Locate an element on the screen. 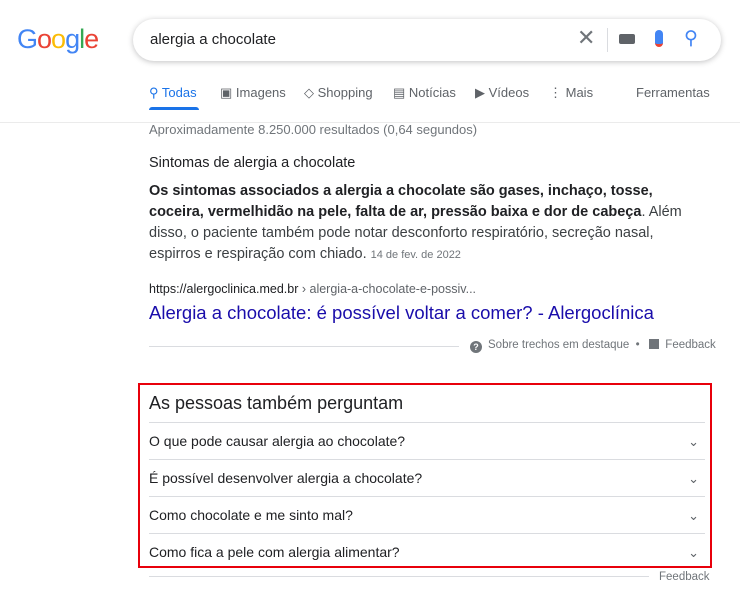 Image resolution: width=740 pixels, height=591 pixels. tab-noticias: ▤ Notícias is located at coordinates (424, 93).